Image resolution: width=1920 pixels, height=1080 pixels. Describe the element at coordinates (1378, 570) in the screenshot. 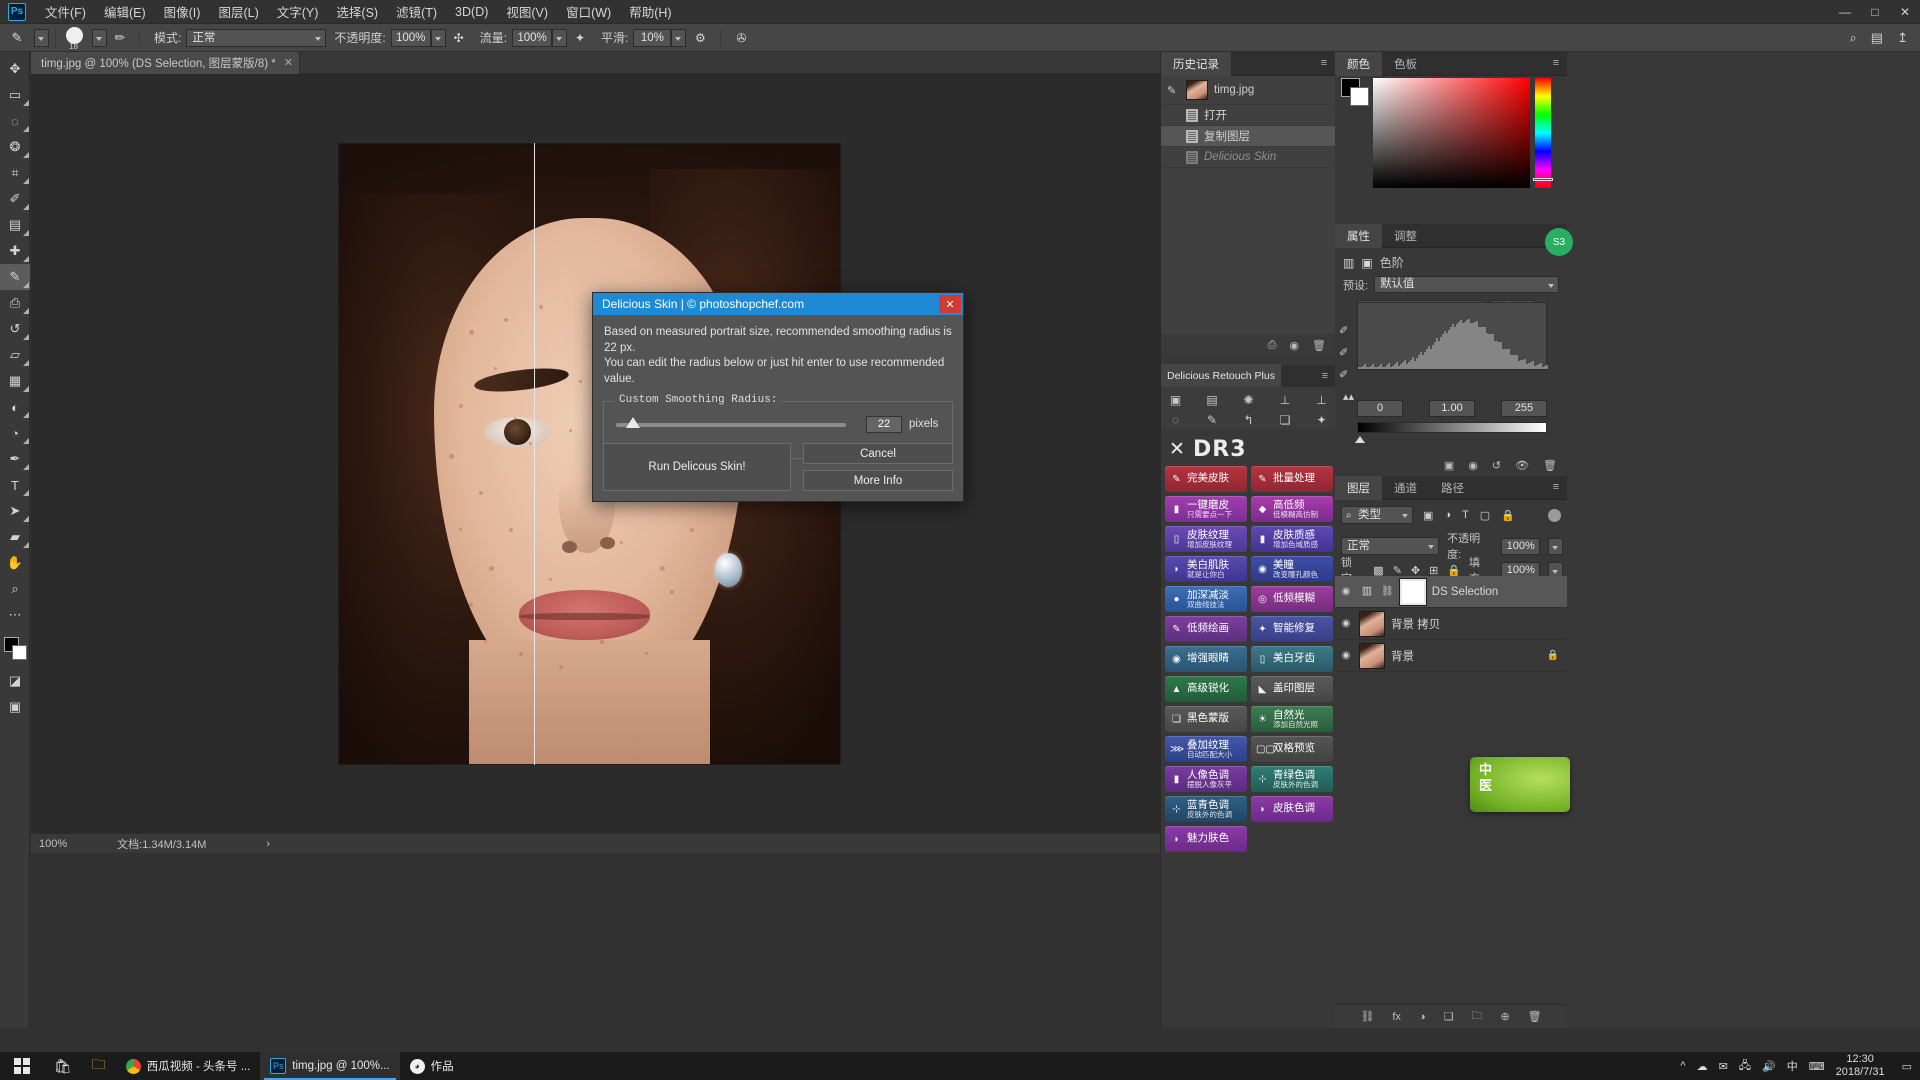

I see `lock-transparency-icon: ▩` at that location.